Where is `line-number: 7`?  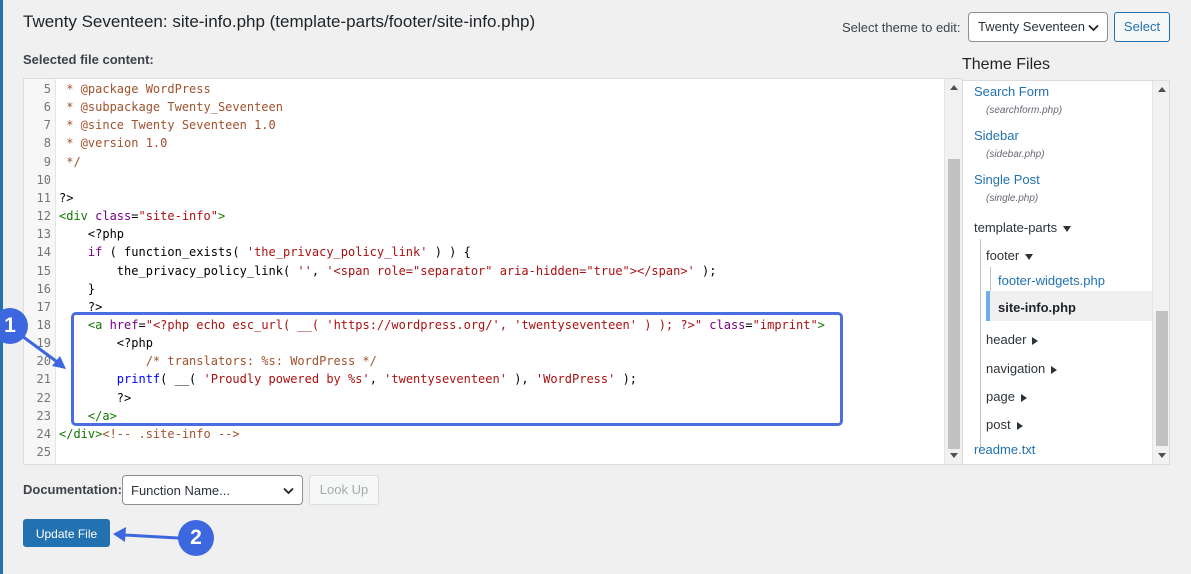 line-number: 7 is located at coordinates (47, 125).